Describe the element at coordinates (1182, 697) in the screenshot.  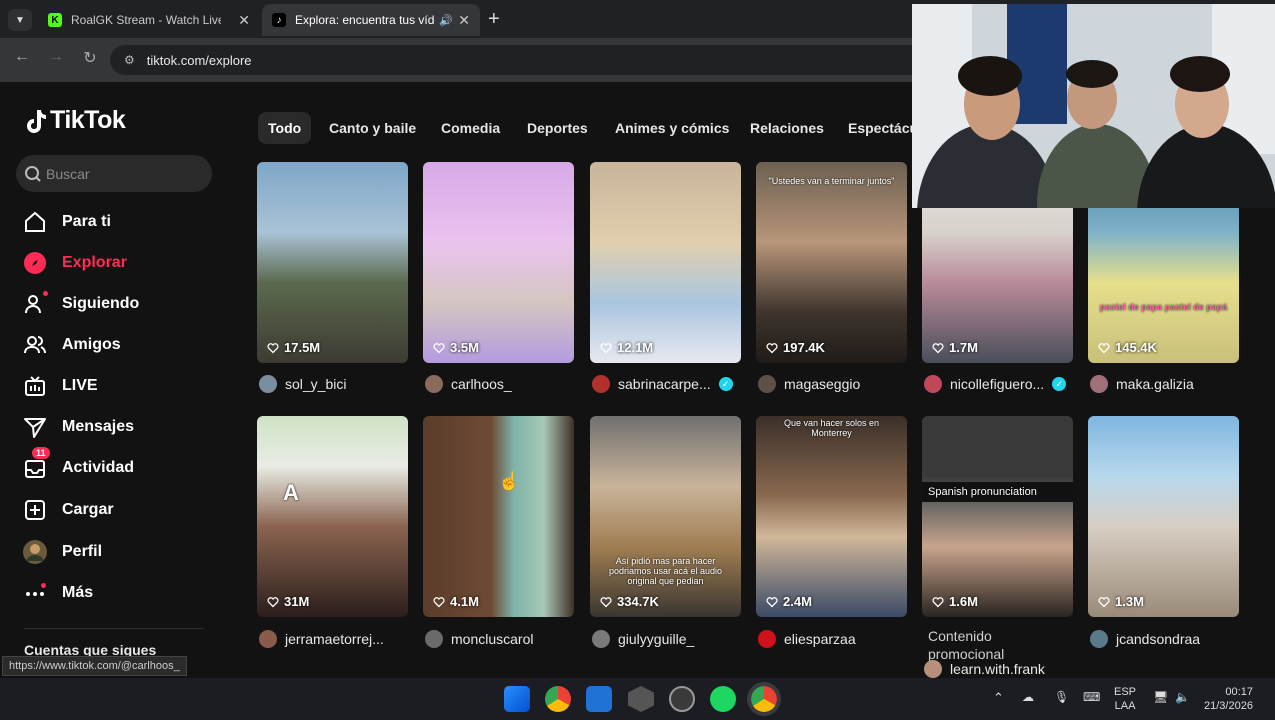
I see `volume-icon: 🔈` at that location.